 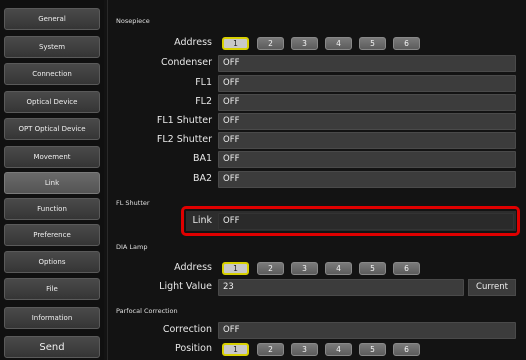 What do you see at coordinates (52, 47) in the screenshot?
I see `nav-system: System` at bounding box center [52, 47].